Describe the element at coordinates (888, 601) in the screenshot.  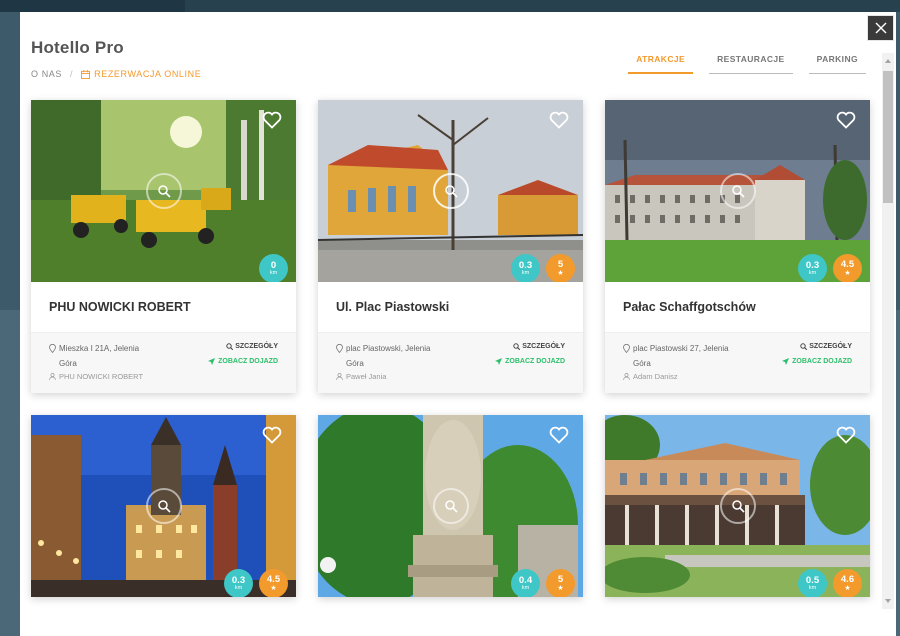
I see `scroll-down-icon` at that location.